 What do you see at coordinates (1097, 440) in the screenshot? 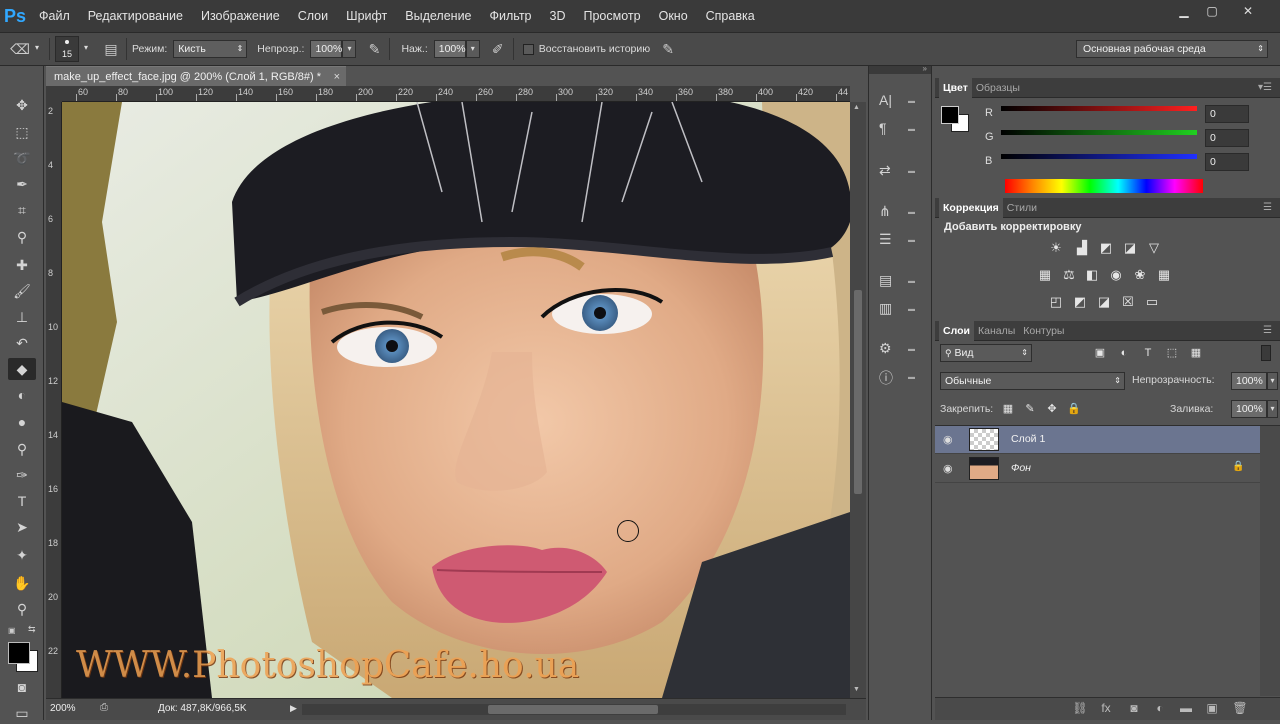
I see `layer-row-layer1: ◉ Слой 1` at bounding box center [1097, 440].